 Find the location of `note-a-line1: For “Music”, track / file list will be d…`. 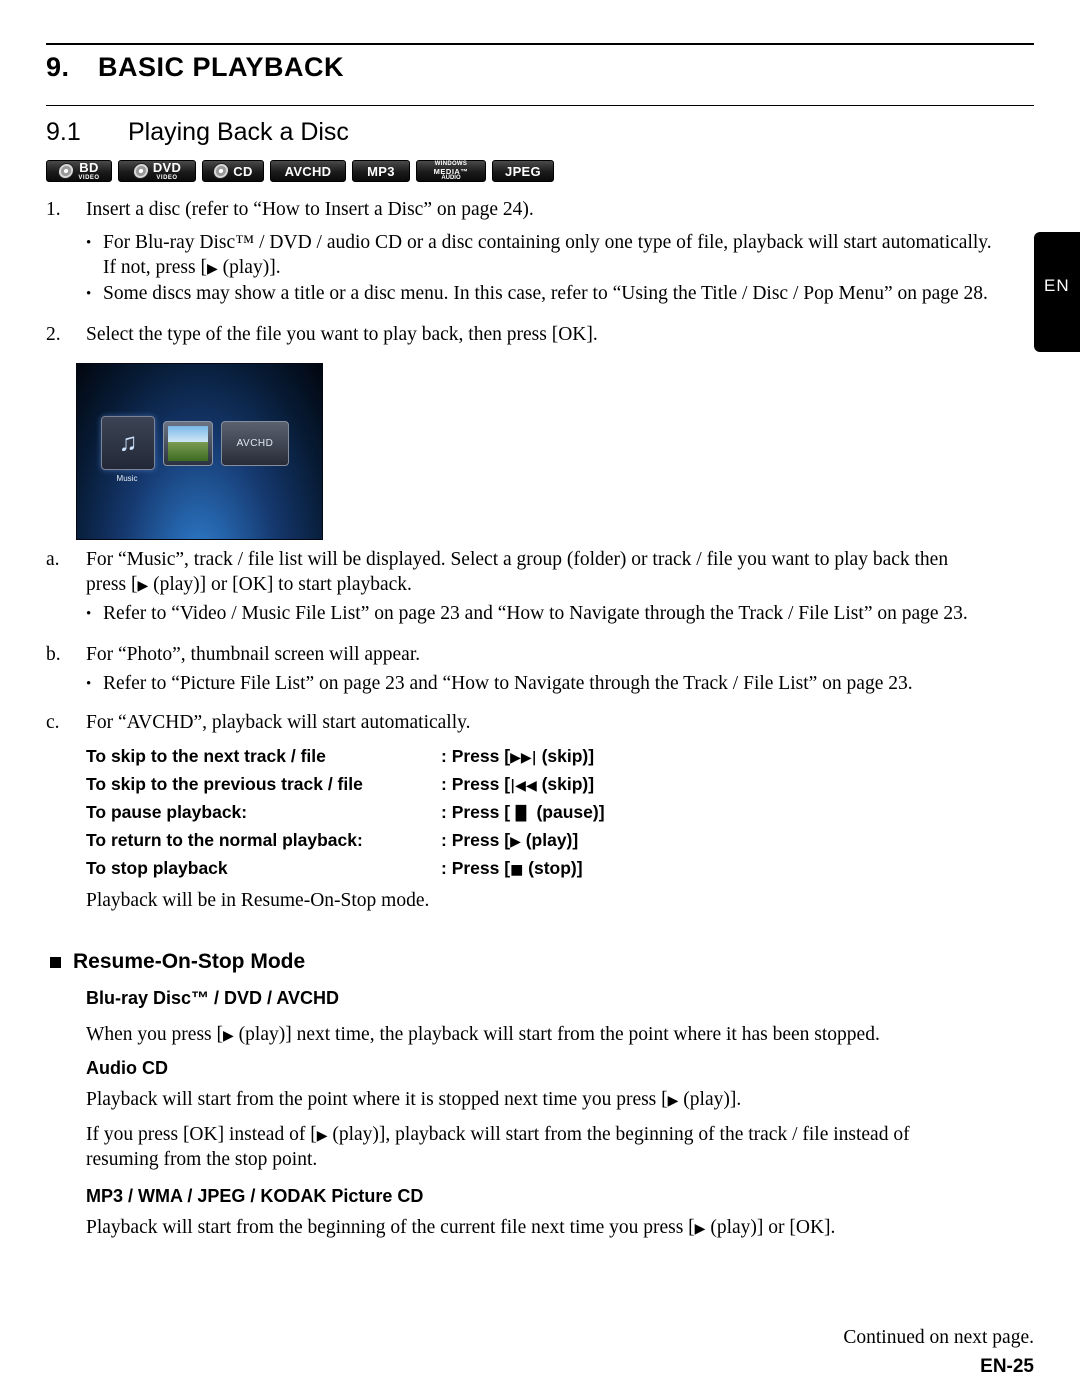

note-a-line1: For “Music”, track / file list will be d… is located at coordinates (517, 559).